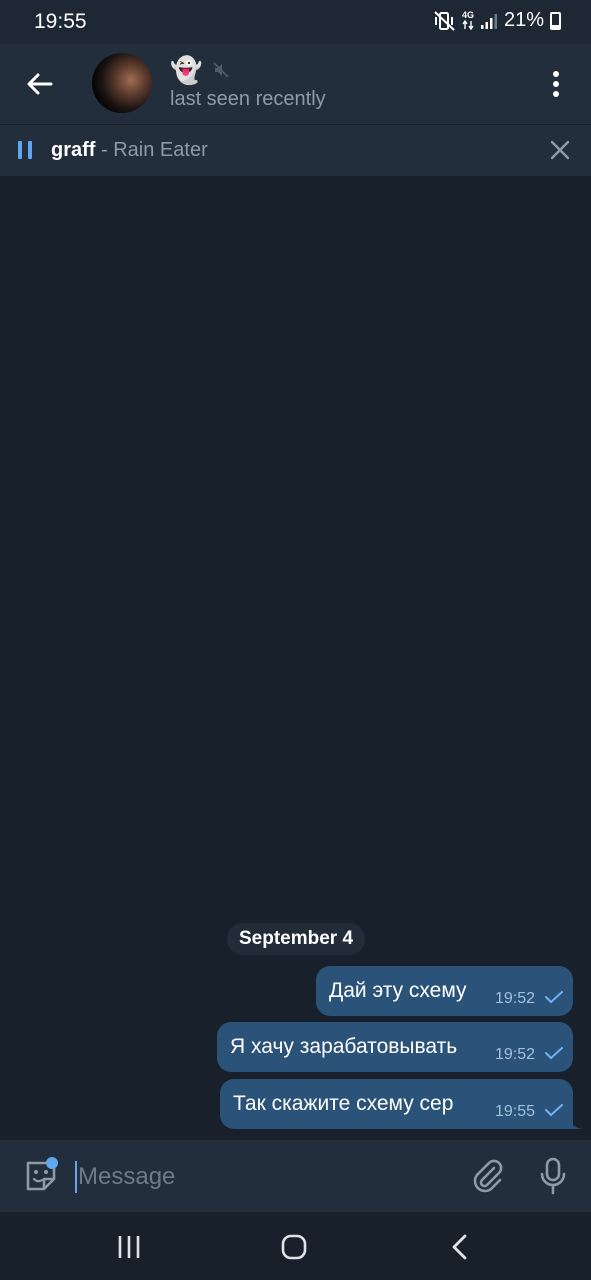 The image size is (591, 1280). I want to click on message-composer, so click(295, 1176).